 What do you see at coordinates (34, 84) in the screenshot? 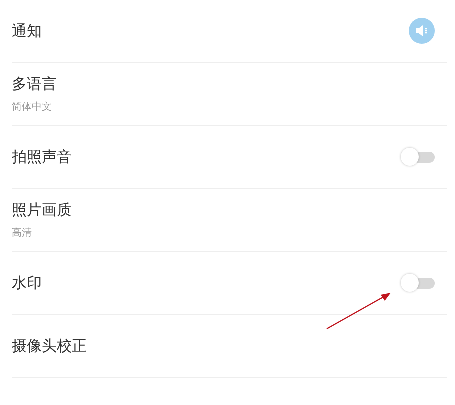
I see `setting-label: 多语言` at bounding box center [34, 84].